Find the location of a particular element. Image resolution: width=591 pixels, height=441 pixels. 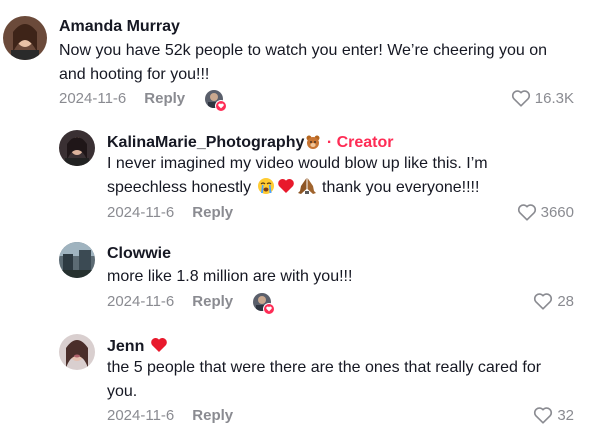

like-count: 16.3K is located at coordinates (554, 98).